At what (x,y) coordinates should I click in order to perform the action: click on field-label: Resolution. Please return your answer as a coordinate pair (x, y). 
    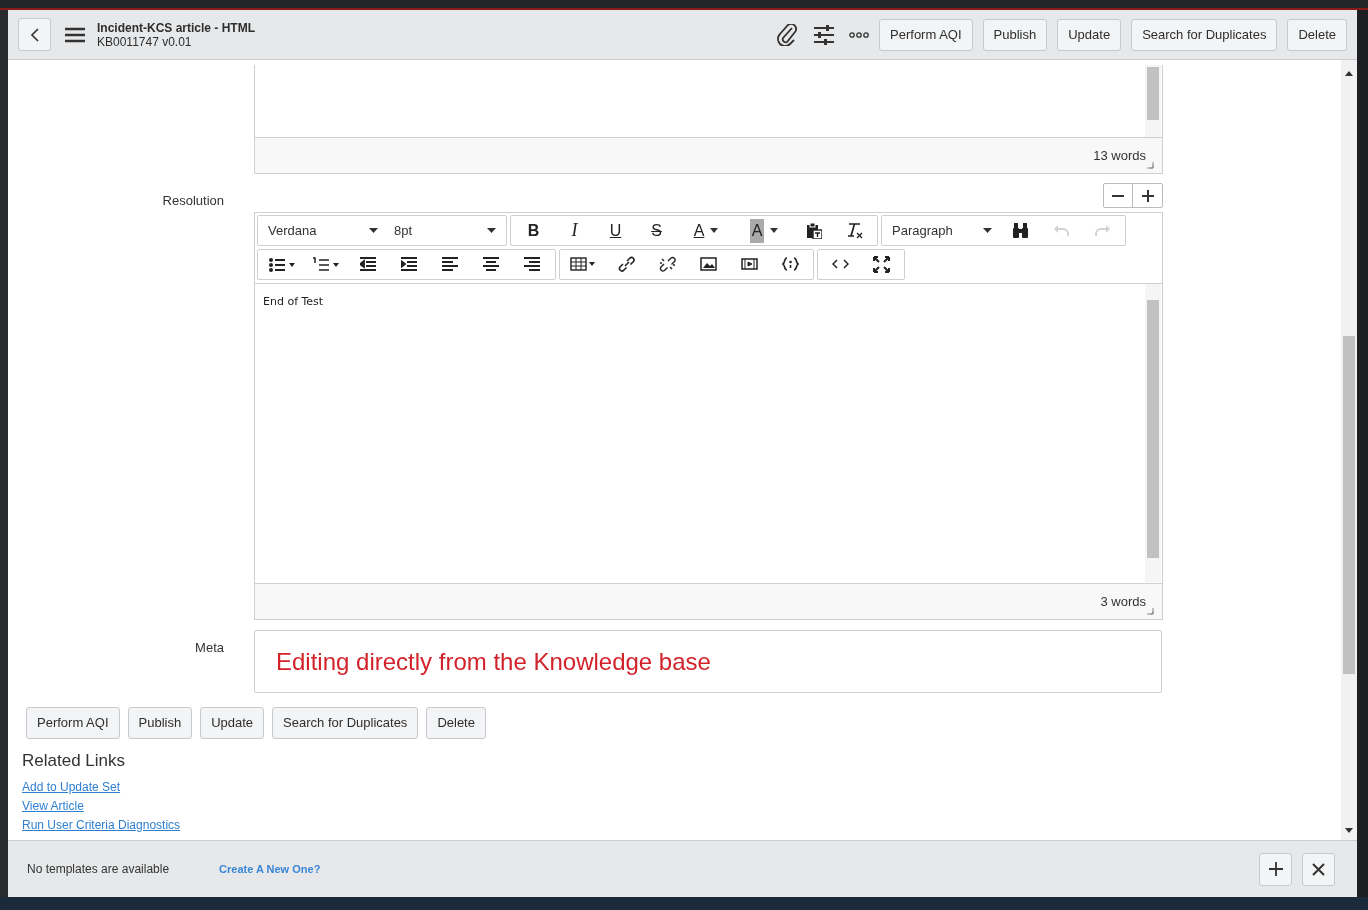
    Looking at the image, I should click on (193, 201).